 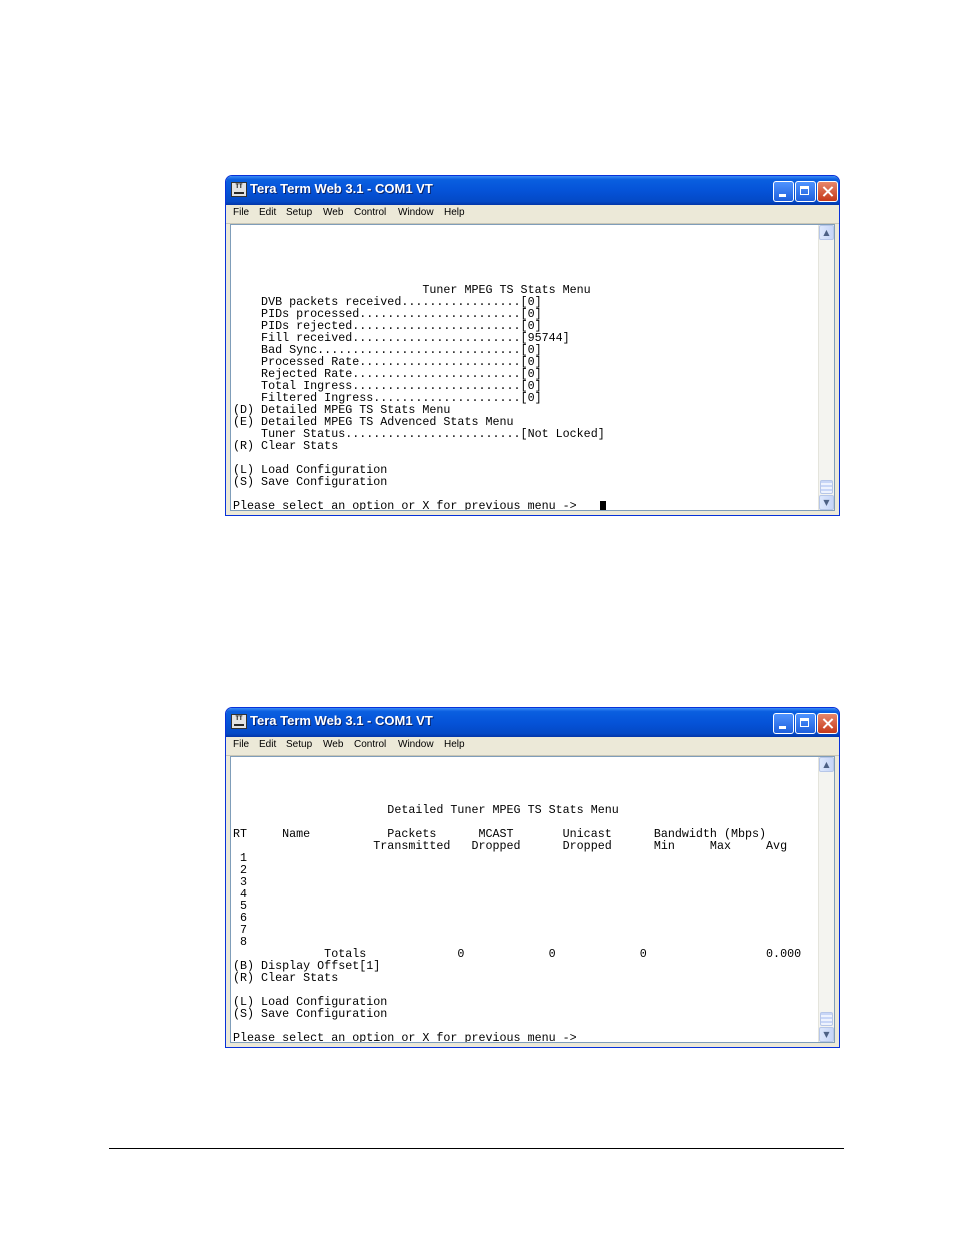 What do you see at coordinates (476, 1148) in the screenshot?
I see `footer-divider` at bounding box center [476, 1148].